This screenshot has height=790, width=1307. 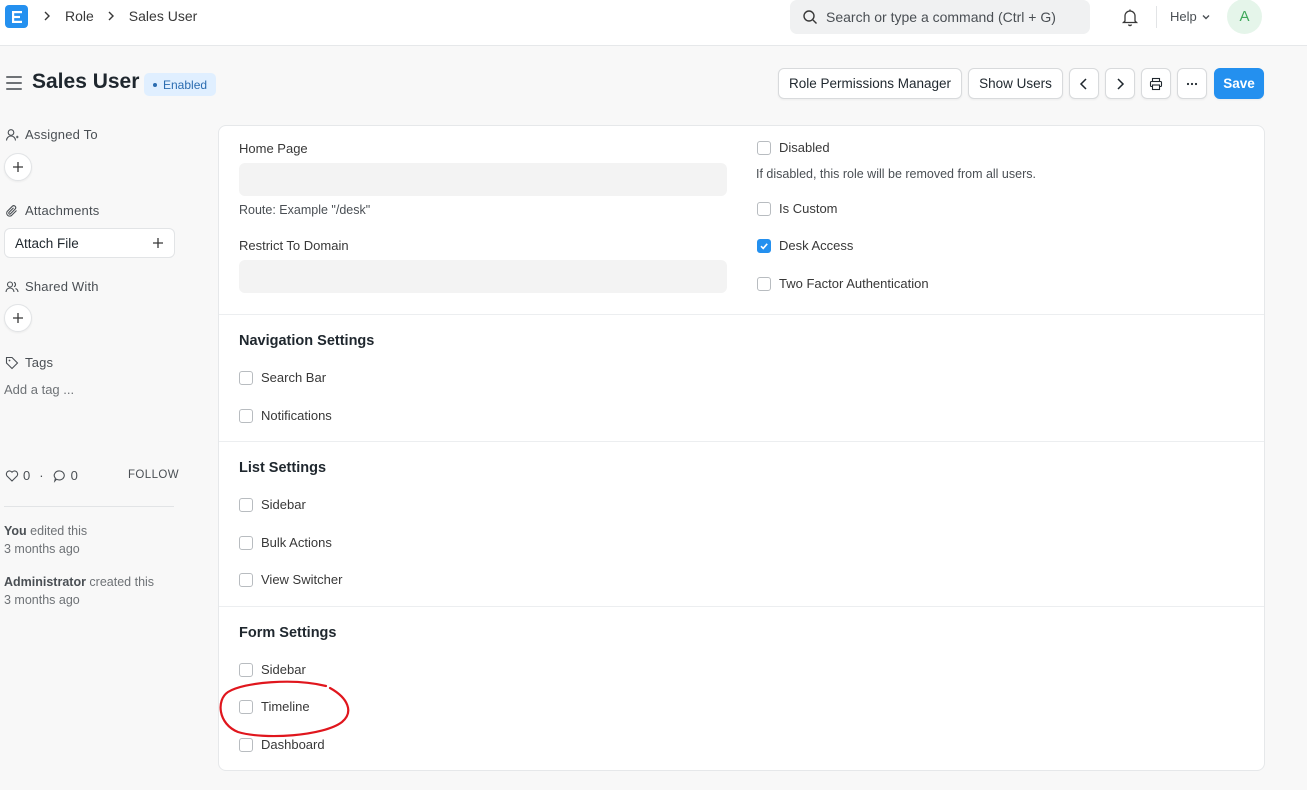 I want to click on attachments-section: Attachments, so click(x=52, y=210).